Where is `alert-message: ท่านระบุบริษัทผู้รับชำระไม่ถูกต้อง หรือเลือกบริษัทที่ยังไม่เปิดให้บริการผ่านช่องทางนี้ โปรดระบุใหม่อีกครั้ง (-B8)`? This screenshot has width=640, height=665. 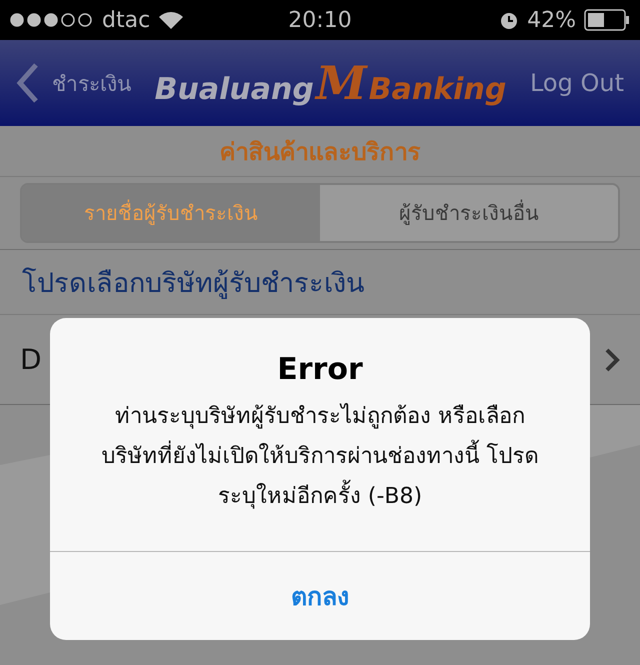 alert-message: ท่านระบุบริษัทผู้รับชำระไม่ถูกต้อง หรือเลือกบริษัทที่ยังไม่เปิดให้บริการผ่านช่องทางนี้ โปรดระบุใหม่อีกครั้ง (-B8) is located at coordinates (320, 456).